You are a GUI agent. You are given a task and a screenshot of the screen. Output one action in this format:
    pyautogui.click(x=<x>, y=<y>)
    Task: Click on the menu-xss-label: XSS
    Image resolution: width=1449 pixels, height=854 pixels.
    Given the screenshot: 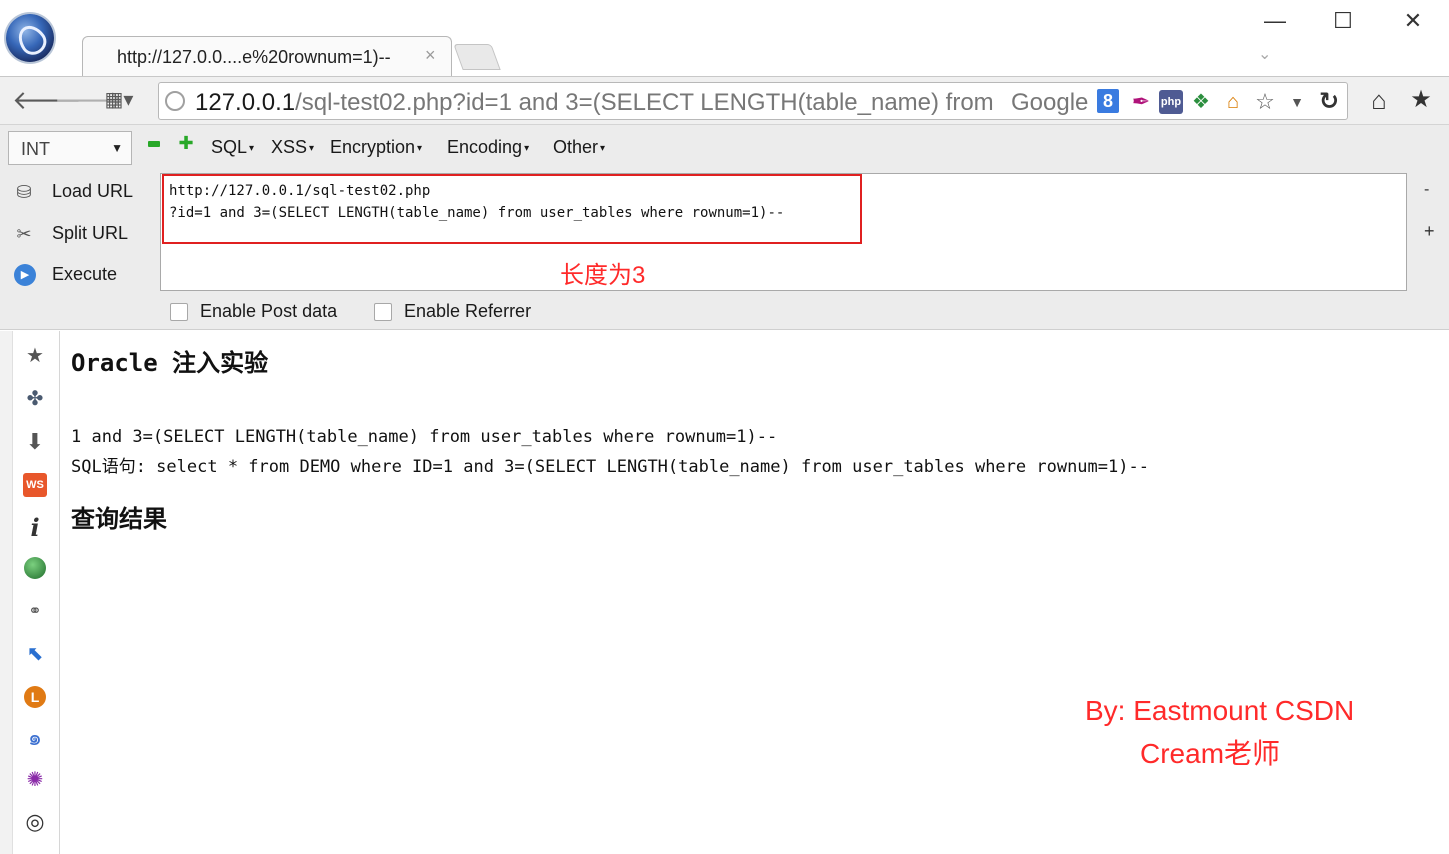 What is the action you would take?
    pyautogui.click(x=289, y=147)
    